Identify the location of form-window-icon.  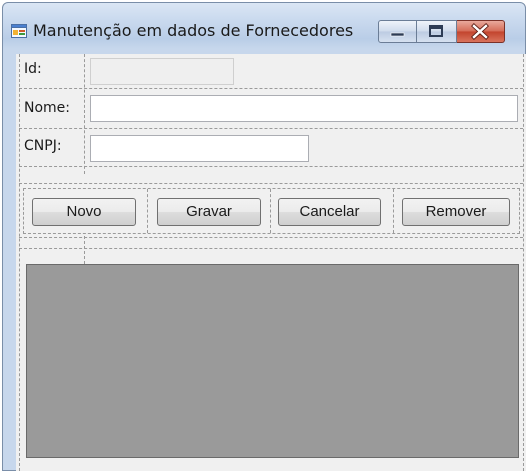
(19, 31).